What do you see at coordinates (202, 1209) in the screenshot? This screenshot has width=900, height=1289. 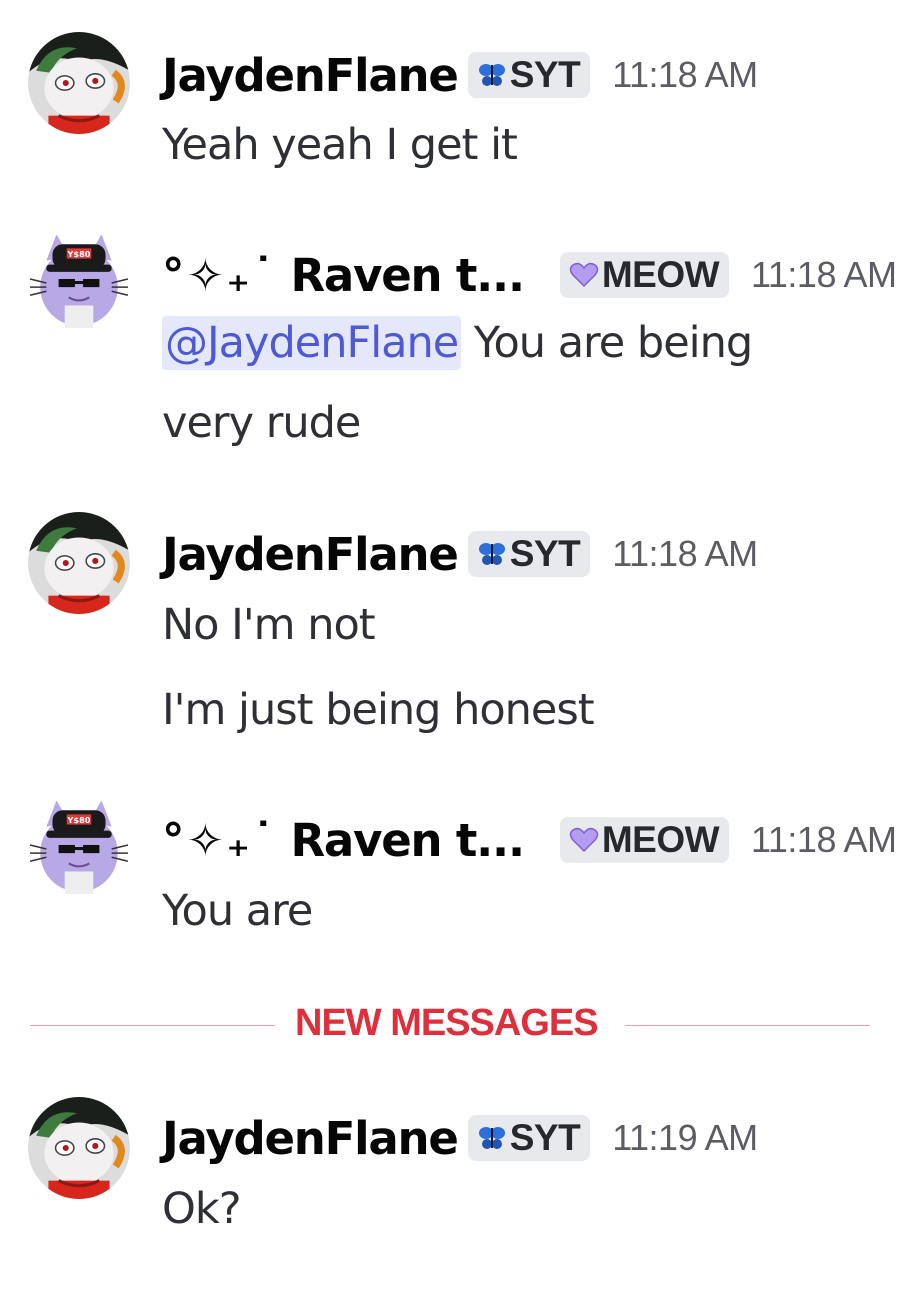 I see `message-text: Ok?` at bounding box center [202, 1209].